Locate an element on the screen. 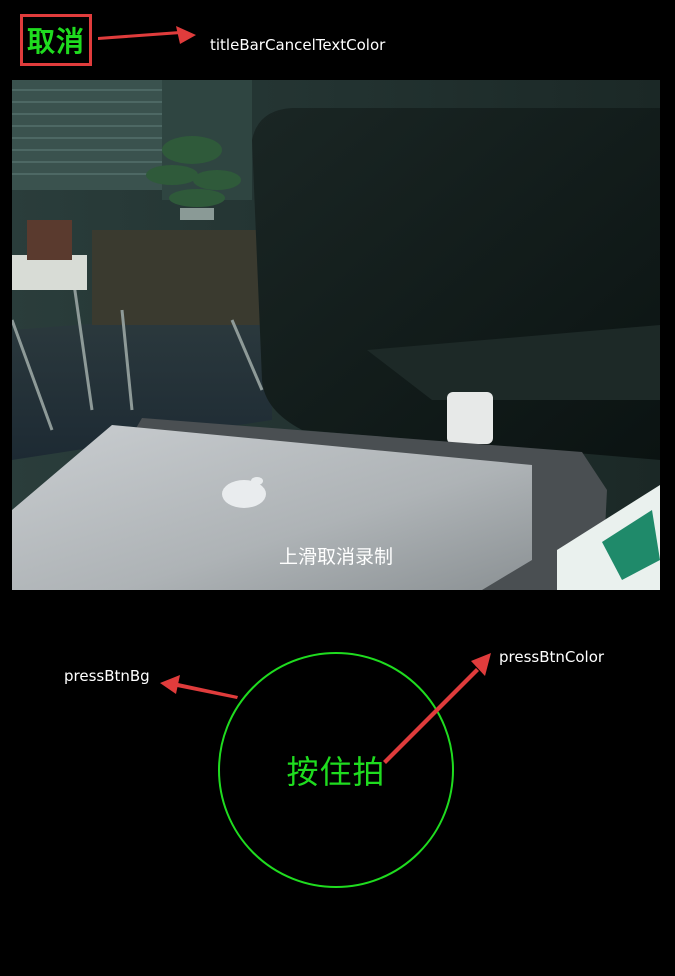  cancel-button: 取消 is located at coordinates (56, 40).